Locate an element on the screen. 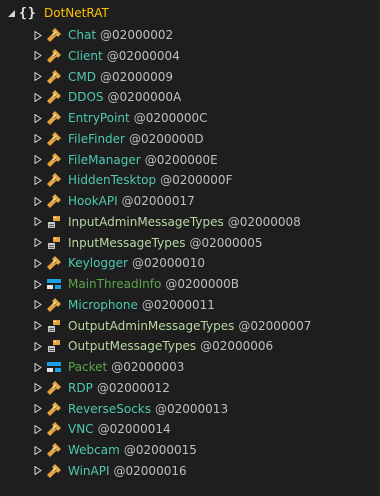  type-name: InputMessageTypes is located at coordinates (127, 242).